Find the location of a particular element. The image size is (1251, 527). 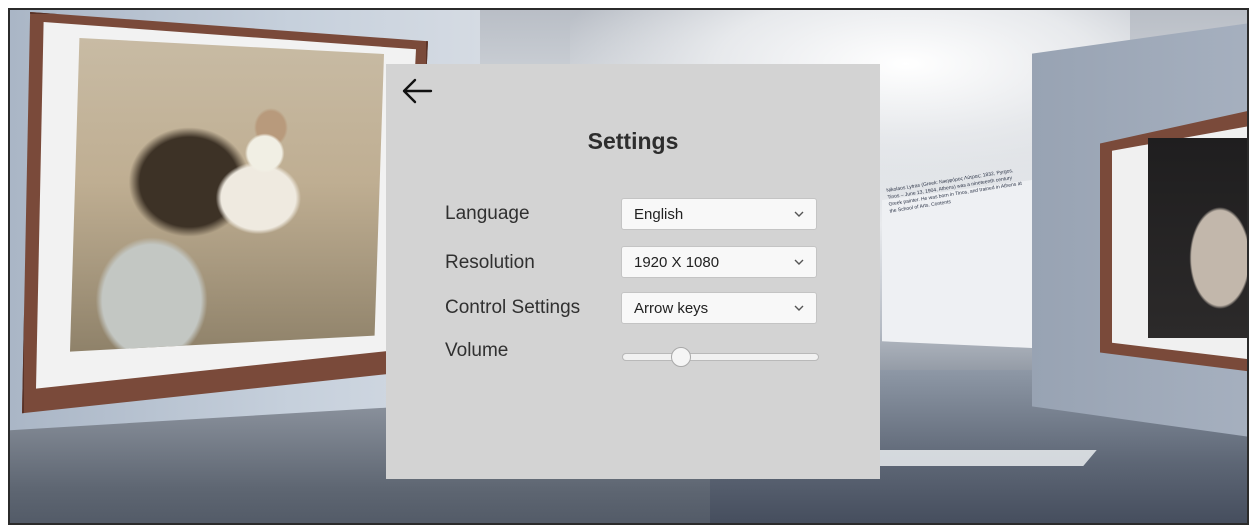

resolution-dropdown: 1920 X 1080 is located at coordinates (719, 262).